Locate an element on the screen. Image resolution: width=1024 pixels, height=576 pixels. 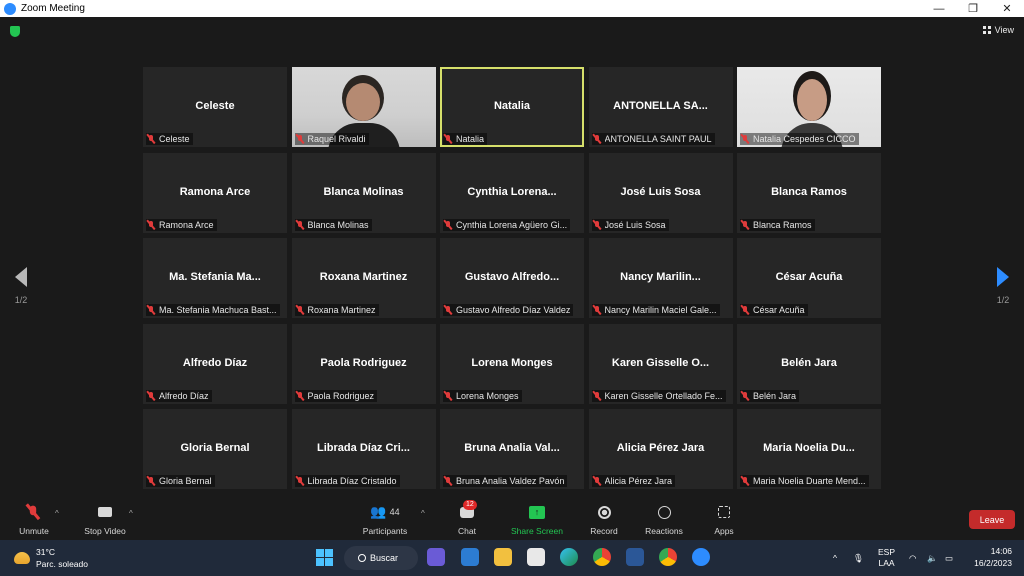
unmute-button: Unmute is located at coordinates (34, 519).